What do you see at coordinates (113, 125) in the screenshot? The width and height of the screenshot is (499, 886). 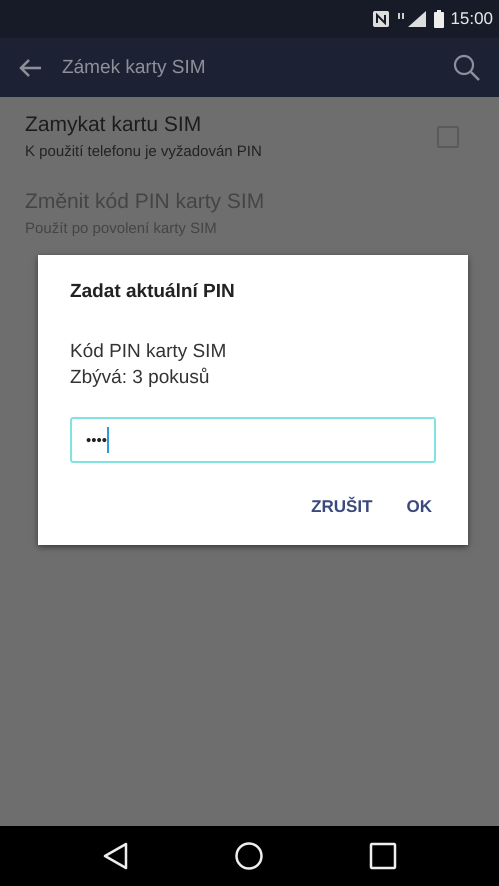 I see `setting-title: Zamykat kartu SIM` at bounding box center [113, 125].